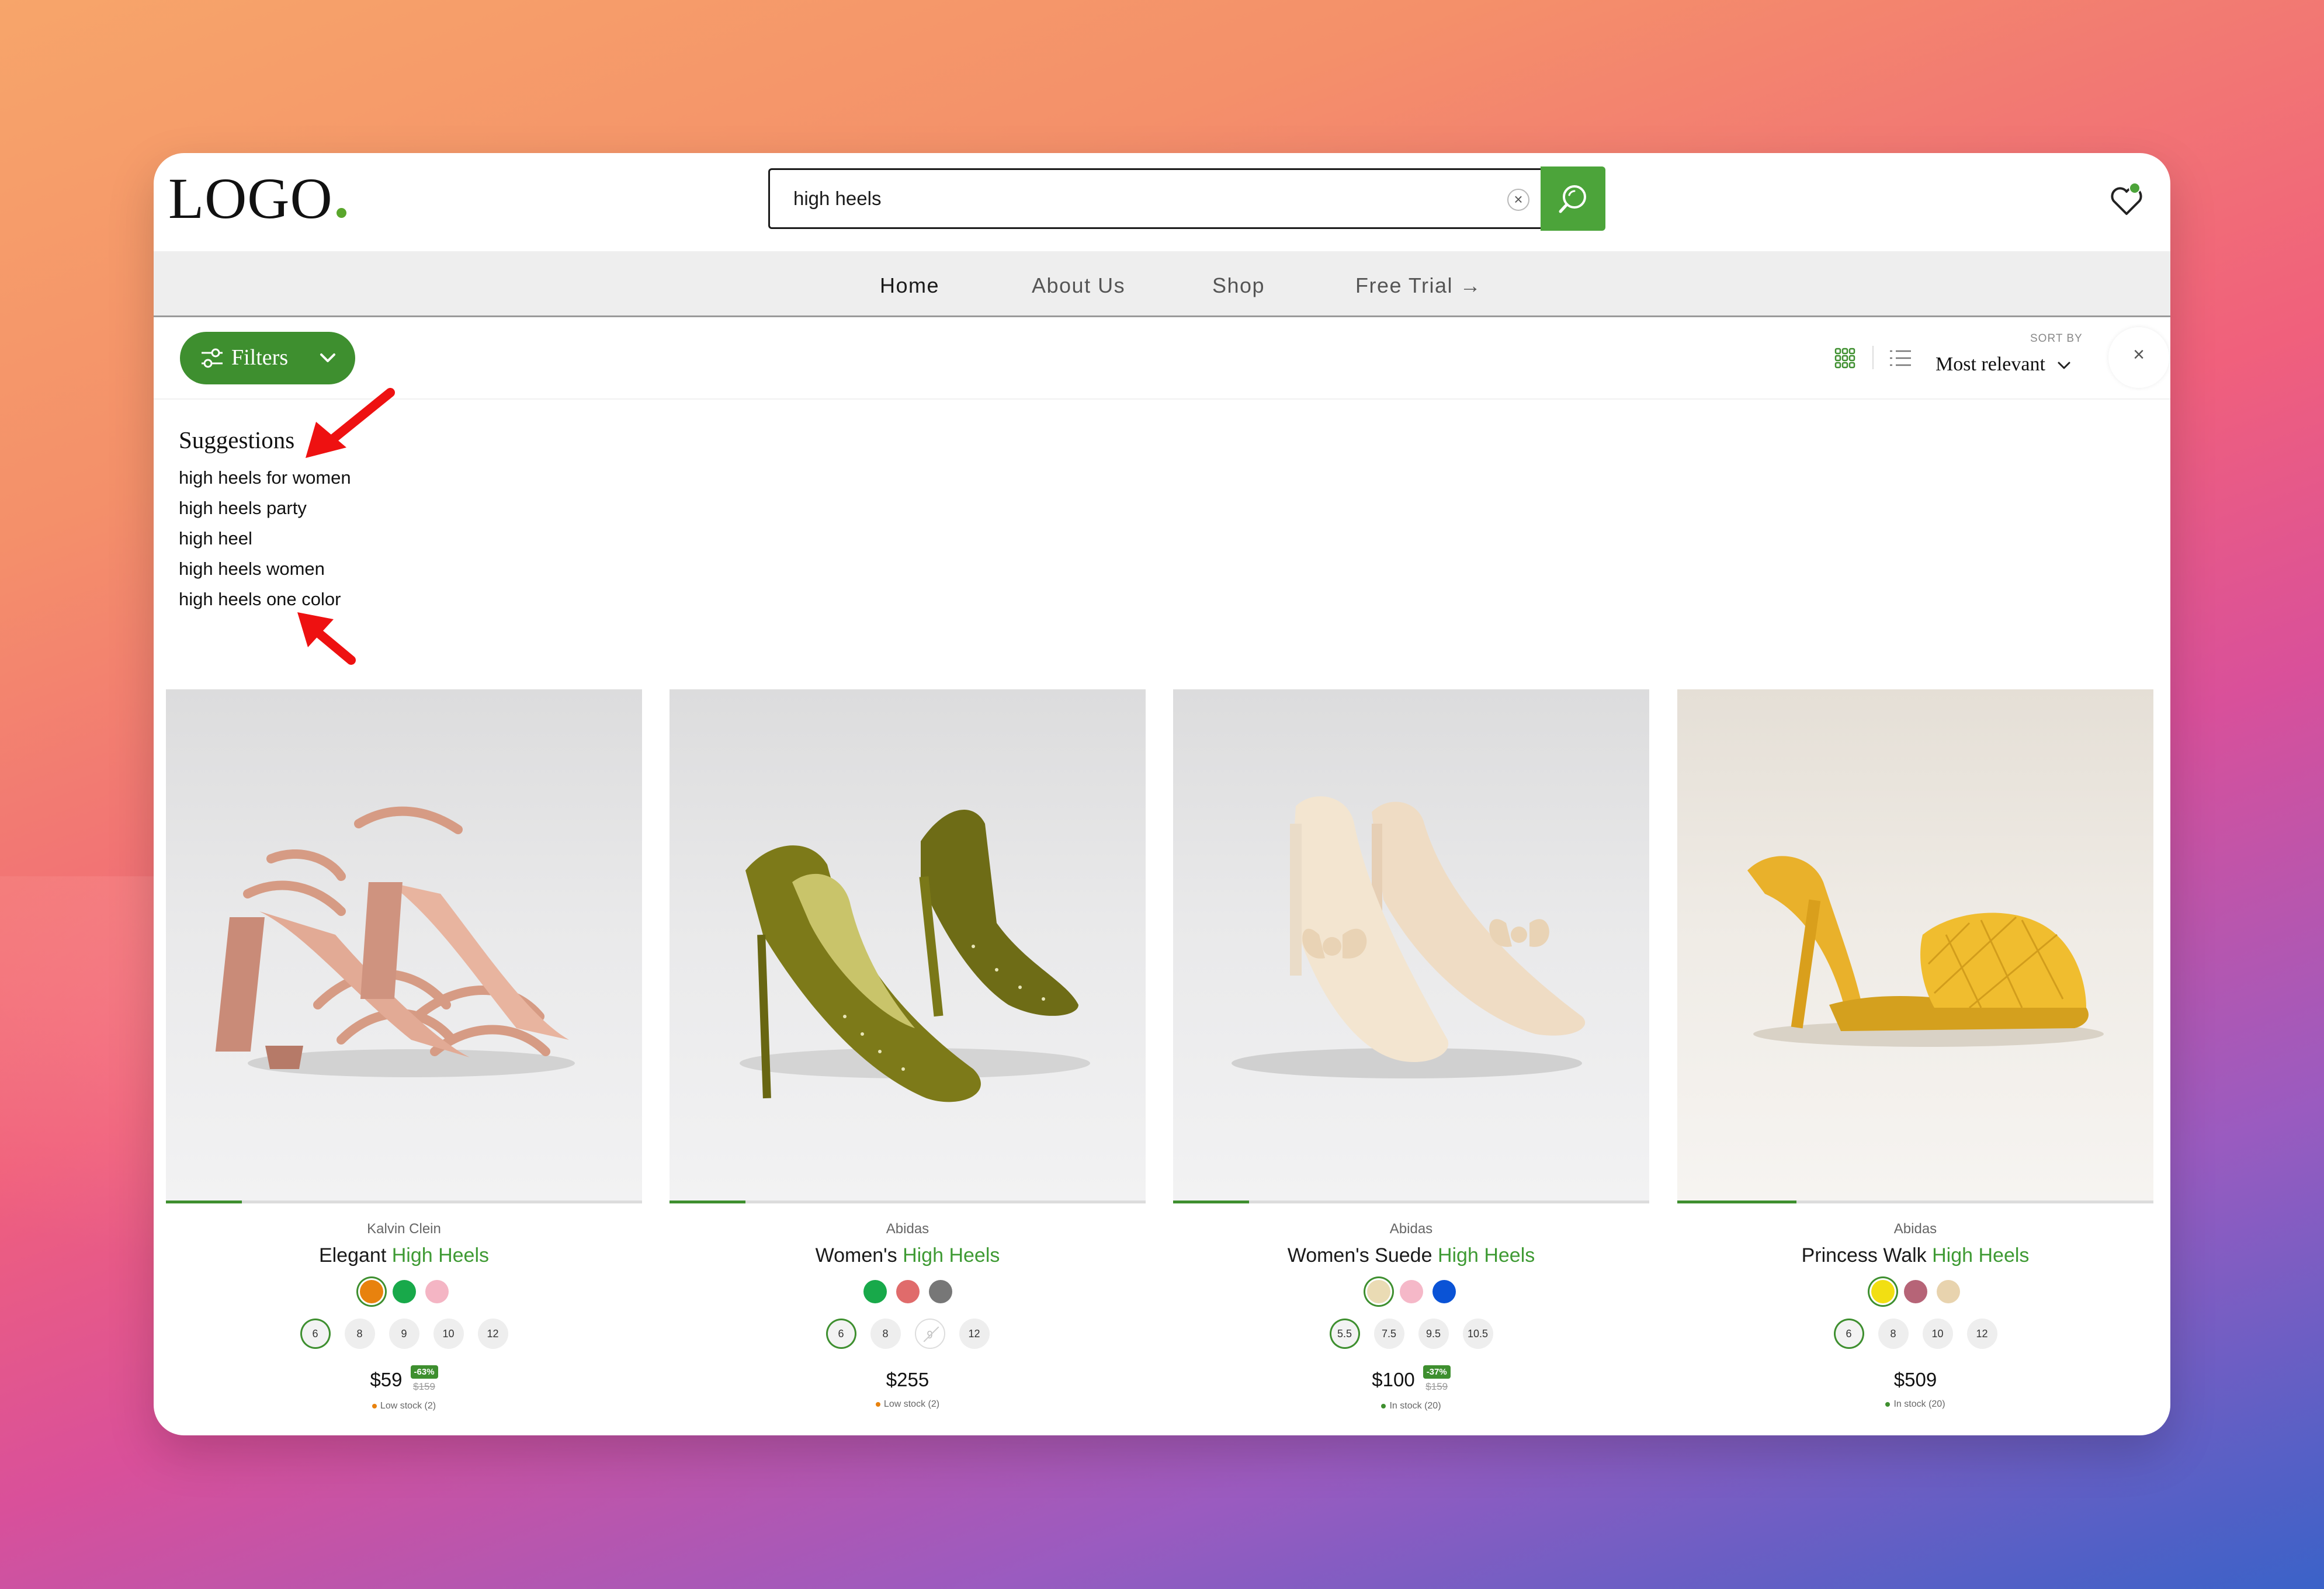  What do you see at coordinates (929, 1334) in the screenshot?
I see `size-option-unavailable: 9` at bounding box center [929, 1334].